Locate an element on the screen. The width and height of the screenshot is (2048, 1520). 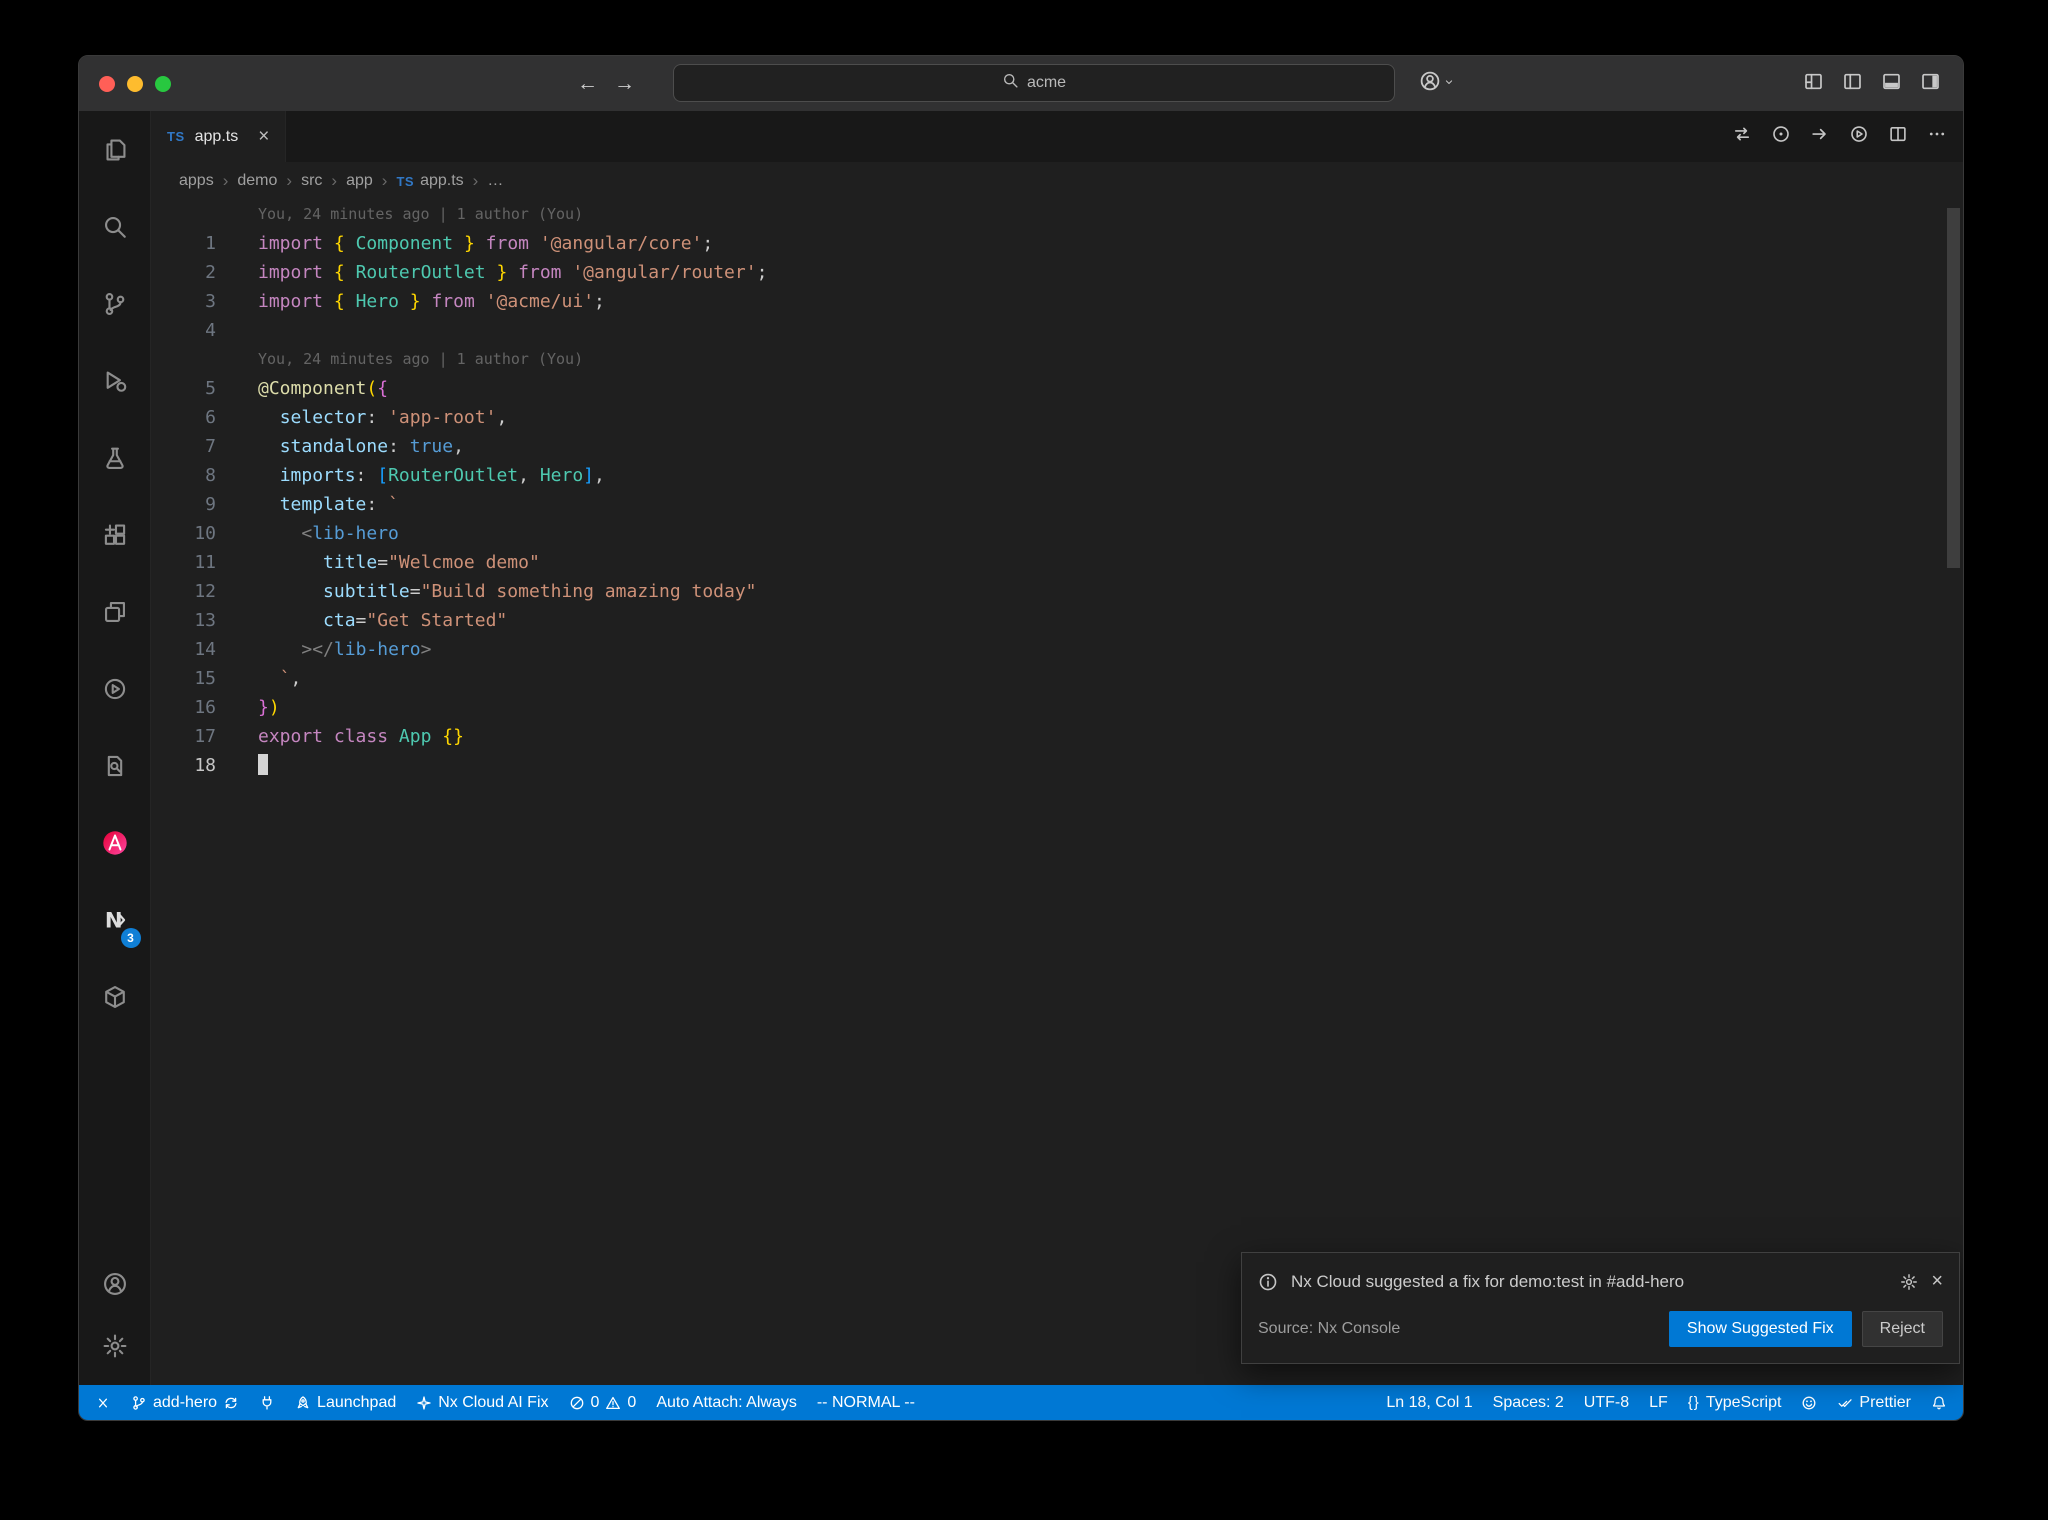
back-button: ← is located at coordinates (587, 84).